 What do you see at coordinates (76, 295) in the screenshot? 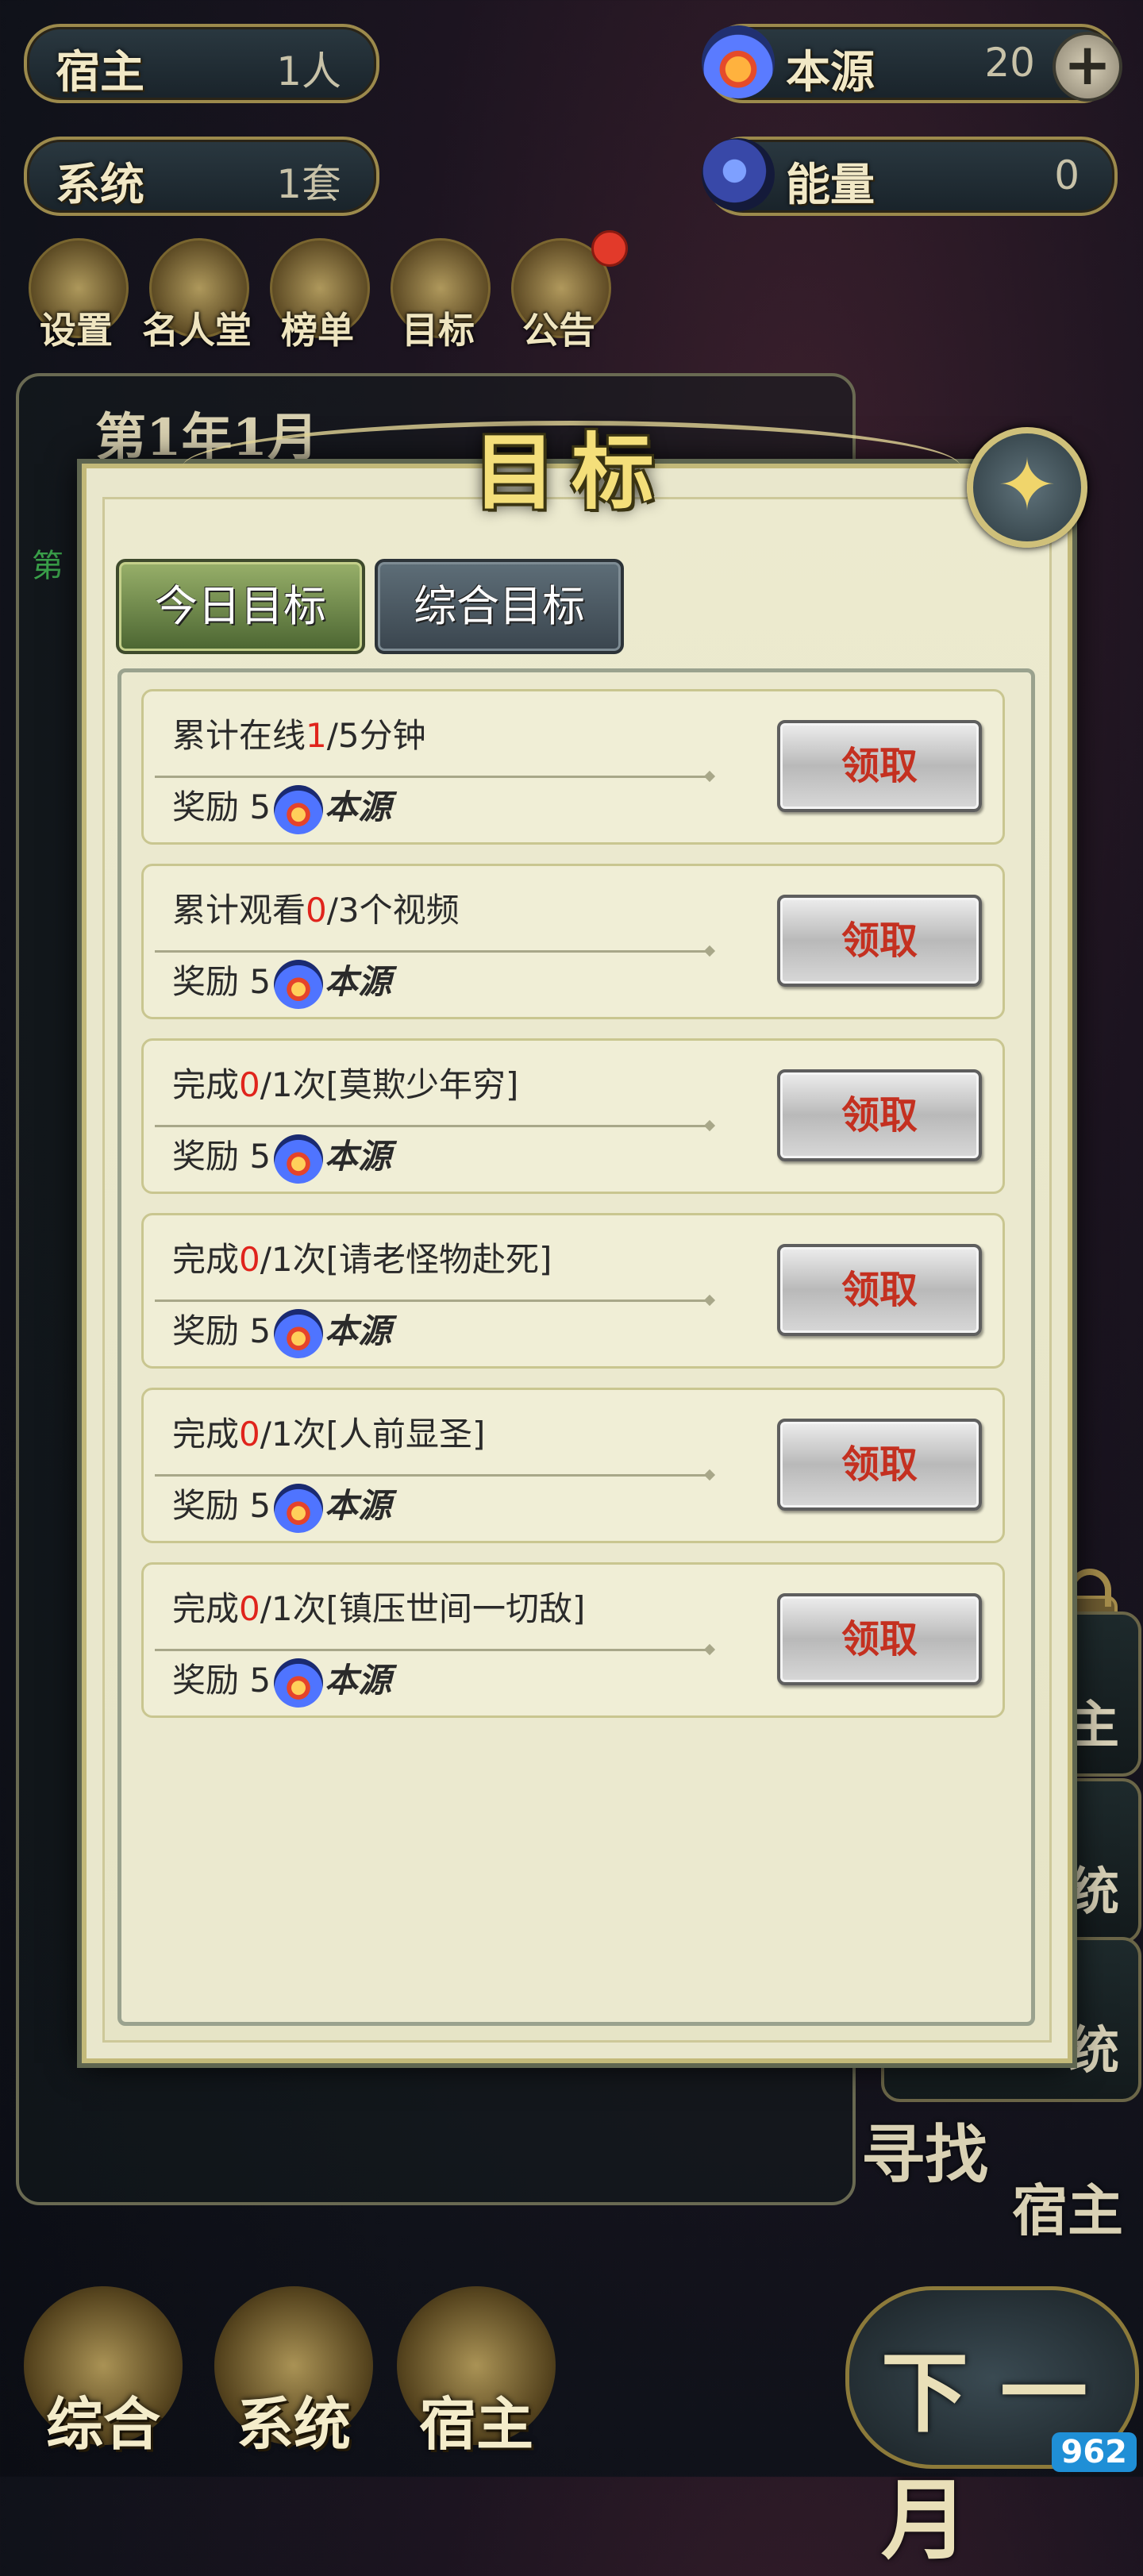
I see `settings-button: 设置` at bounding box center [76, 295].